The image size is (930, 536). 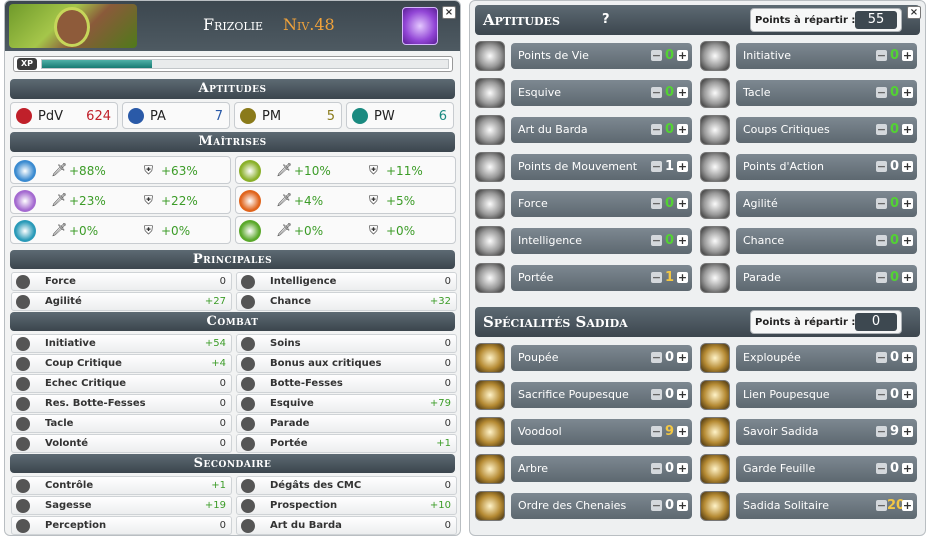 What do you see at coordinates (232, 321) in the screenshot?
I see `combat-section-header: Combat` at bounding box center [232, 321].